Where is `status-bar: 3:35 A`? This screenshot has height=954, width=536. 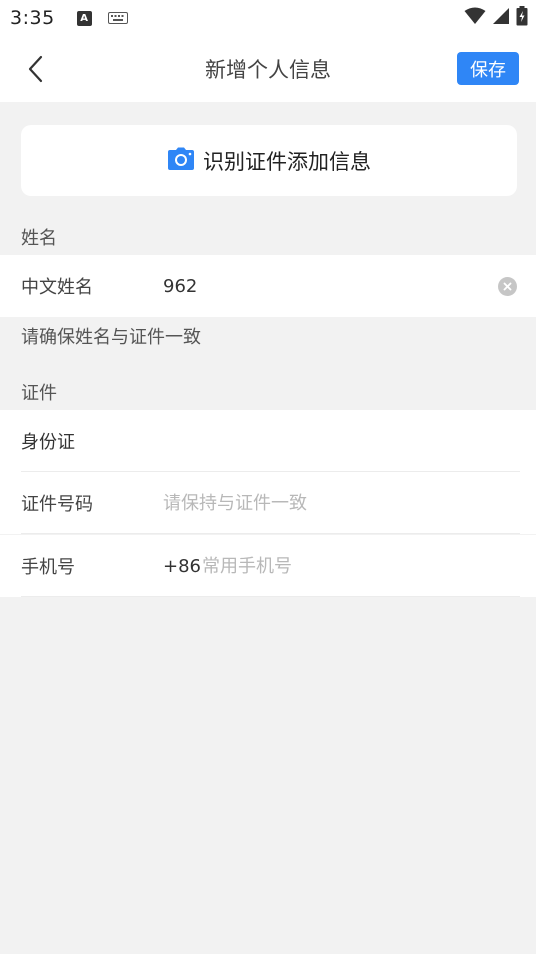 status-bar: 3:35 A is located at coordinates (268, 18).